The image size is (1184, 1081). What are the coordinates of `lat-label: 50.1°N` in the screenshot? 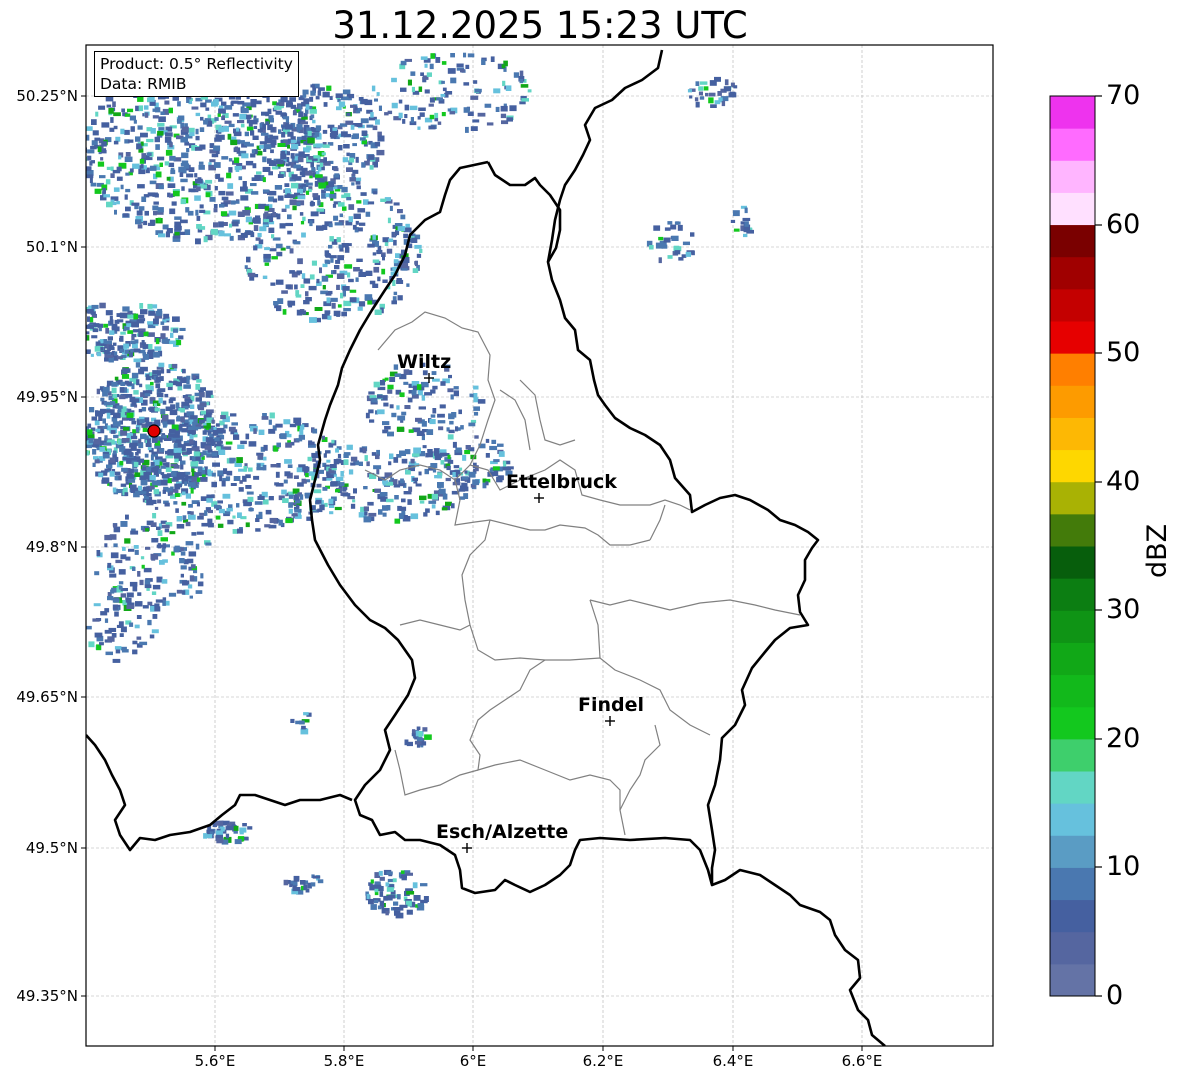 It's located at (51, 247).